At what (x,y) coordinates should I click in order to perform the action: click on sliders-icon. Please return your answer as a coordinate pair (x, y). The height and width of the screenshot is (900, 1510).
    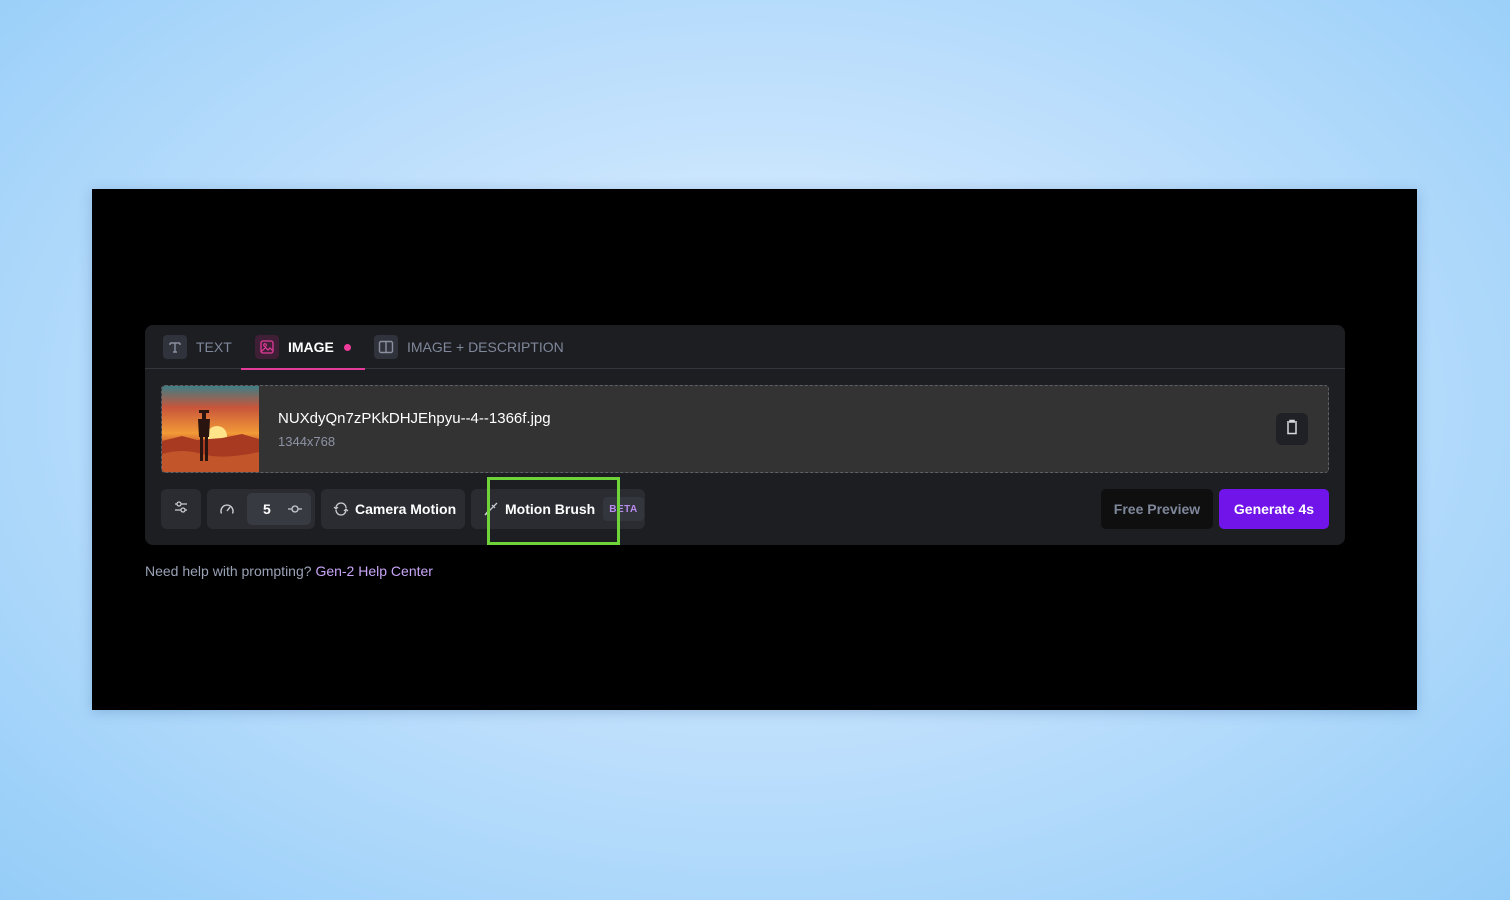
    Looking at the image, I should click on (181, 509).